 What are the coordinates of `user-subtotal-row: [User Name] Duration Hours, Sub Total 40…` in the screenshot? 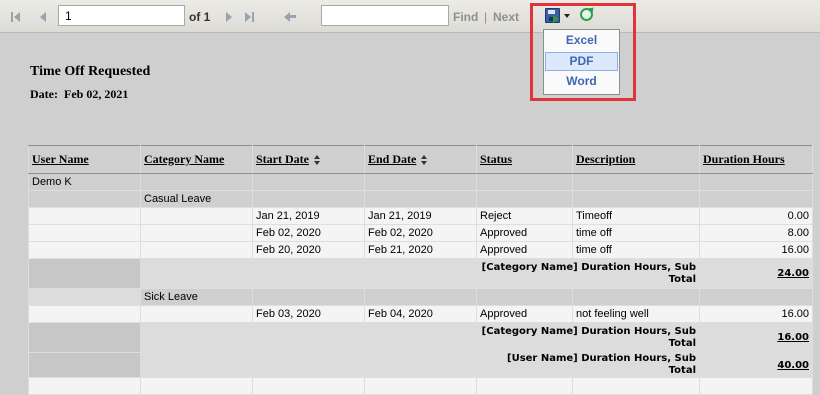 It's located at (420, 365).